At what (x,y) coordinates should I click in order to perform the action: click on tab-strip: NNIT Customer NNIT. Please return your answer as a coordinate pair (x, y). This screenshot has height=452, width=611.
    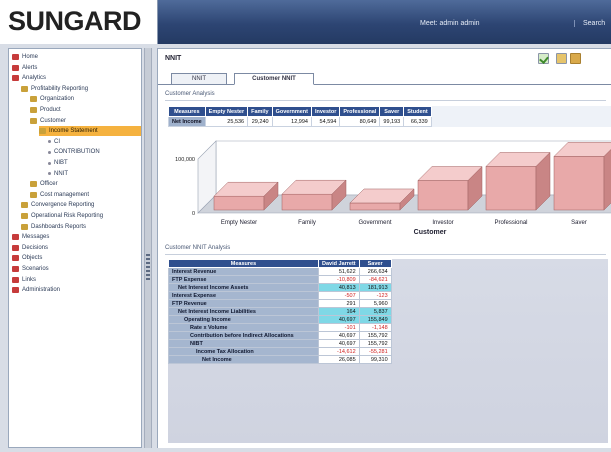
    Looking at the image, I should click on (384, 77).